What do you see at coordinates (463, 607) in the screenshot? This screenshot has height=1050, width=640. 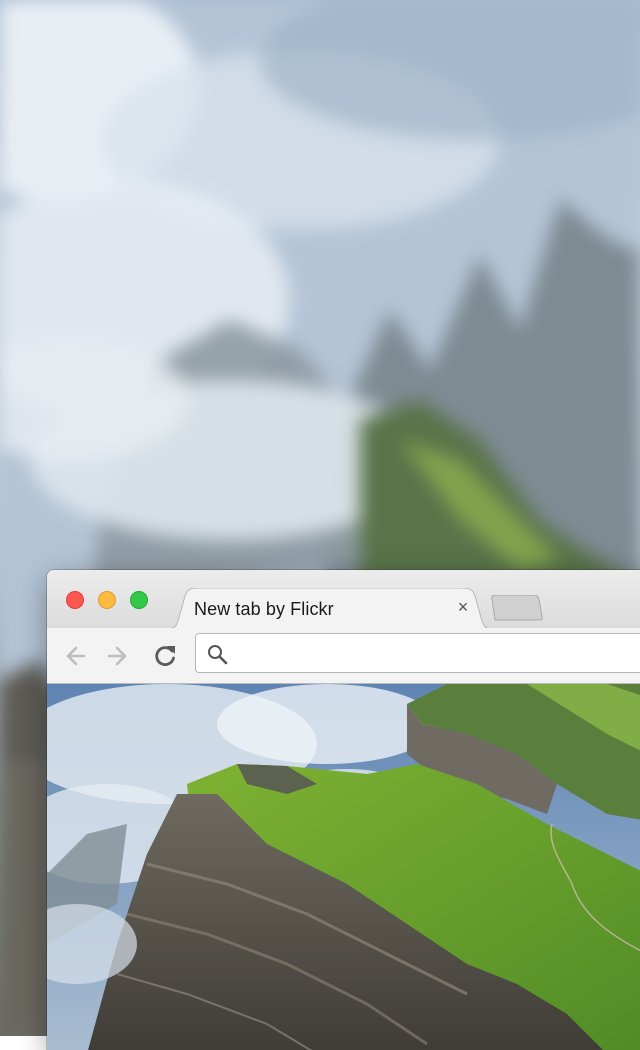 I see `close-icon: ×` at bounding box center [463, 607].